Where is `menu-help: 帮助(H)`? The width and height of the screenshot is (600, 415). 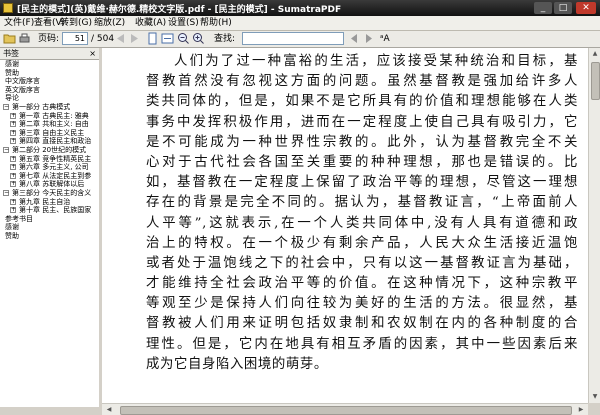 menu-help: 帮助(H) is located at coordinates (216, 23).